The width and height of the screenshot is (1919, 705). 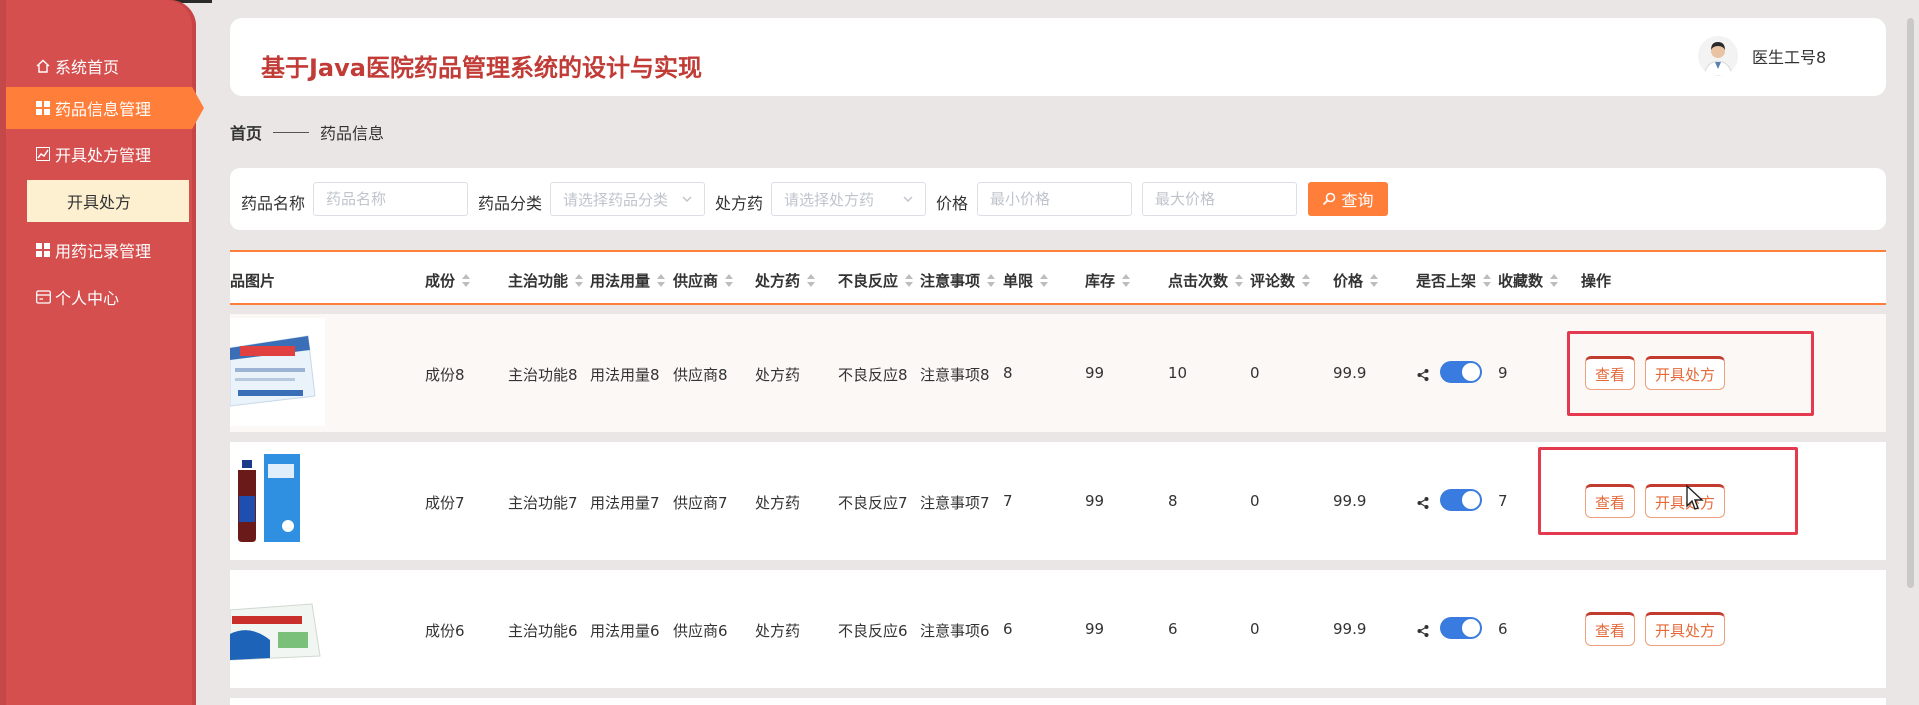 I want to click on cell-limit: 6, so click(x=1008, y=629).